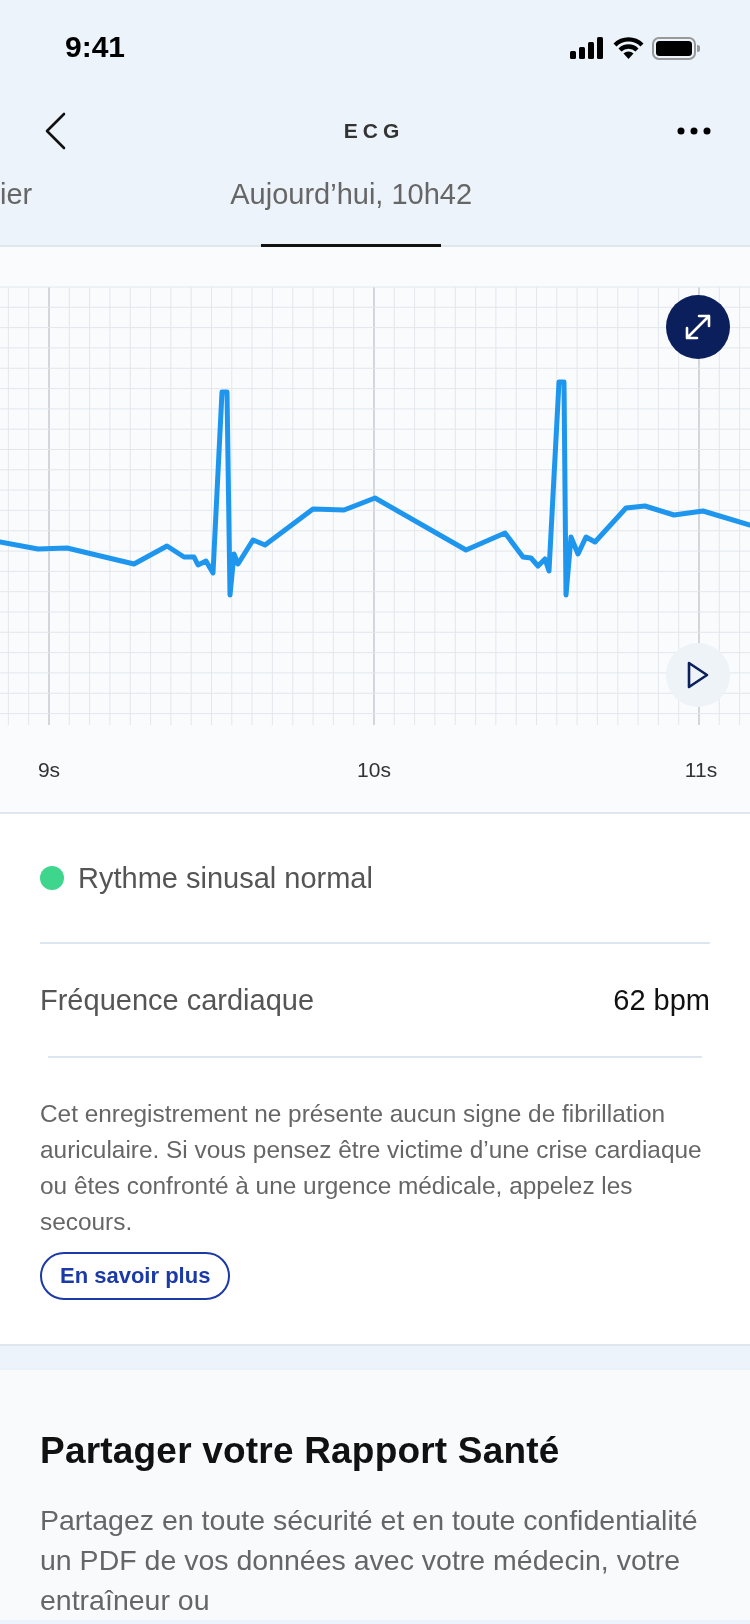  I want to click on share-description: Partagez en toute sécurité et en toute confidentialité un PDF de vos données avec votre médecin, votre entraîneur ou, so click(369, 1560).